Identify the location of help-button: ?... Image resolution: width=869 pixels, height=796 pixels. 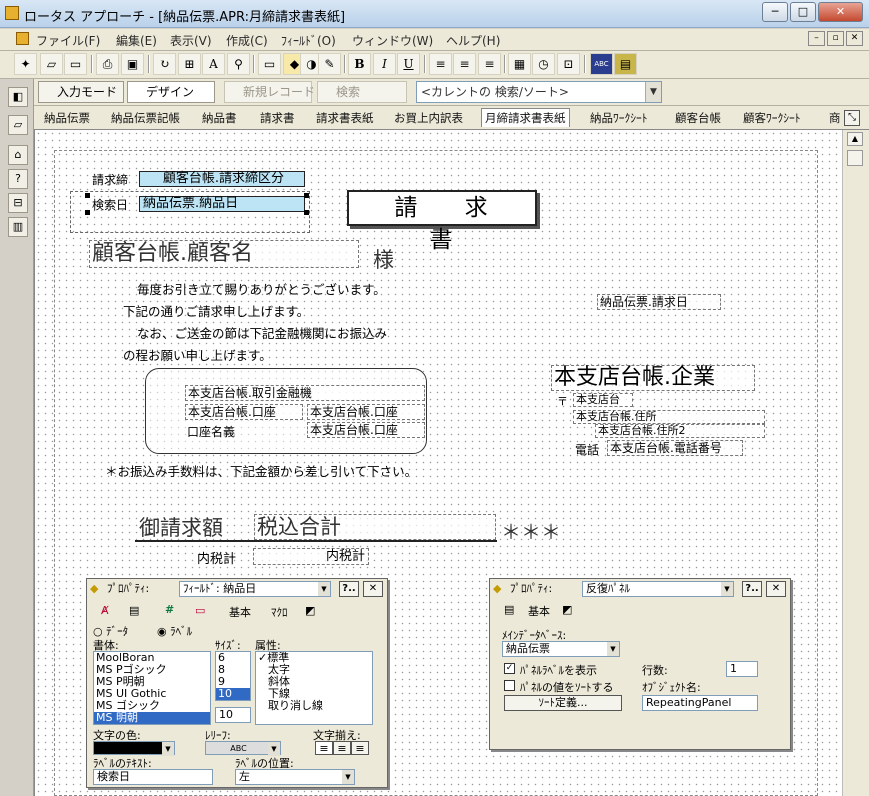
(349, 589).